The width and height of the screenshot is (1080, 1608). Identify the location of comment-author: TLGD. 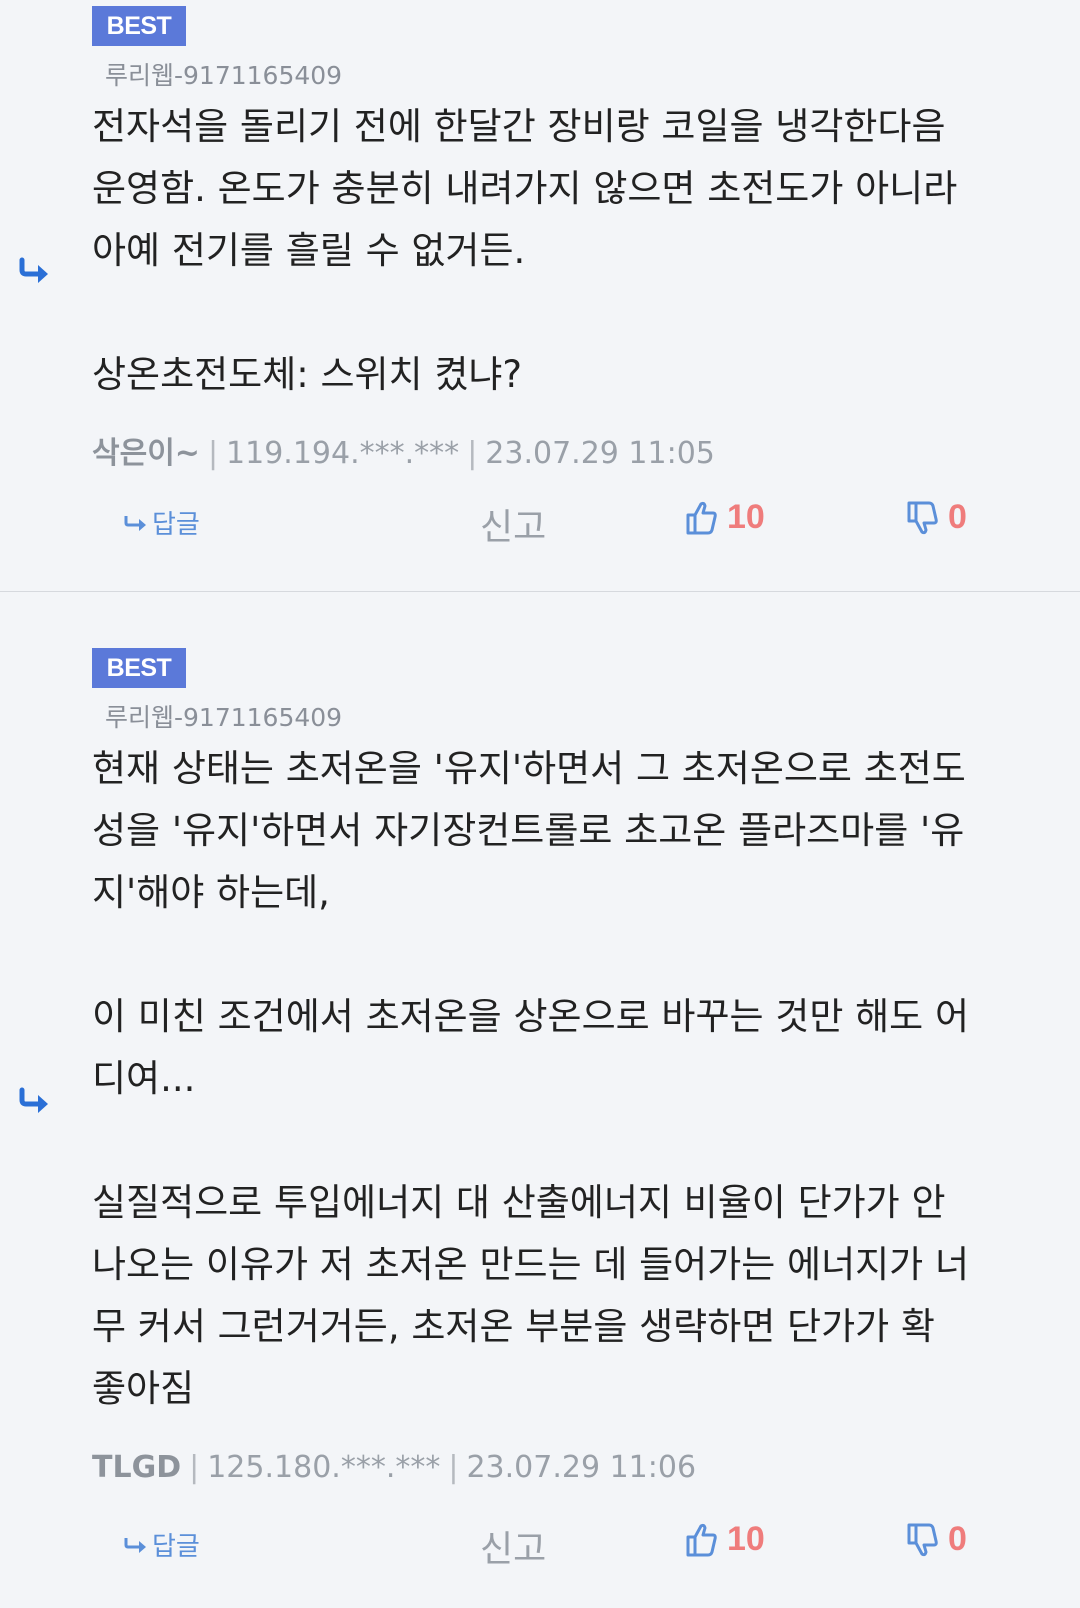
(136, 1467).